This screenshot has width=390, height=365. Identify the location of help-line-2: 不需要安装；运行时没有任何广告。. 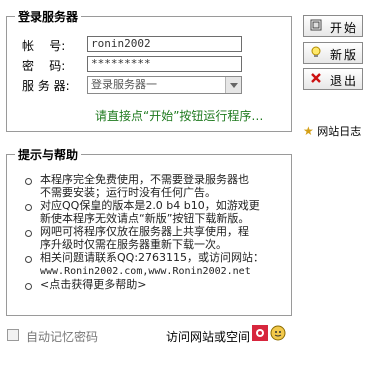
(128, 192).